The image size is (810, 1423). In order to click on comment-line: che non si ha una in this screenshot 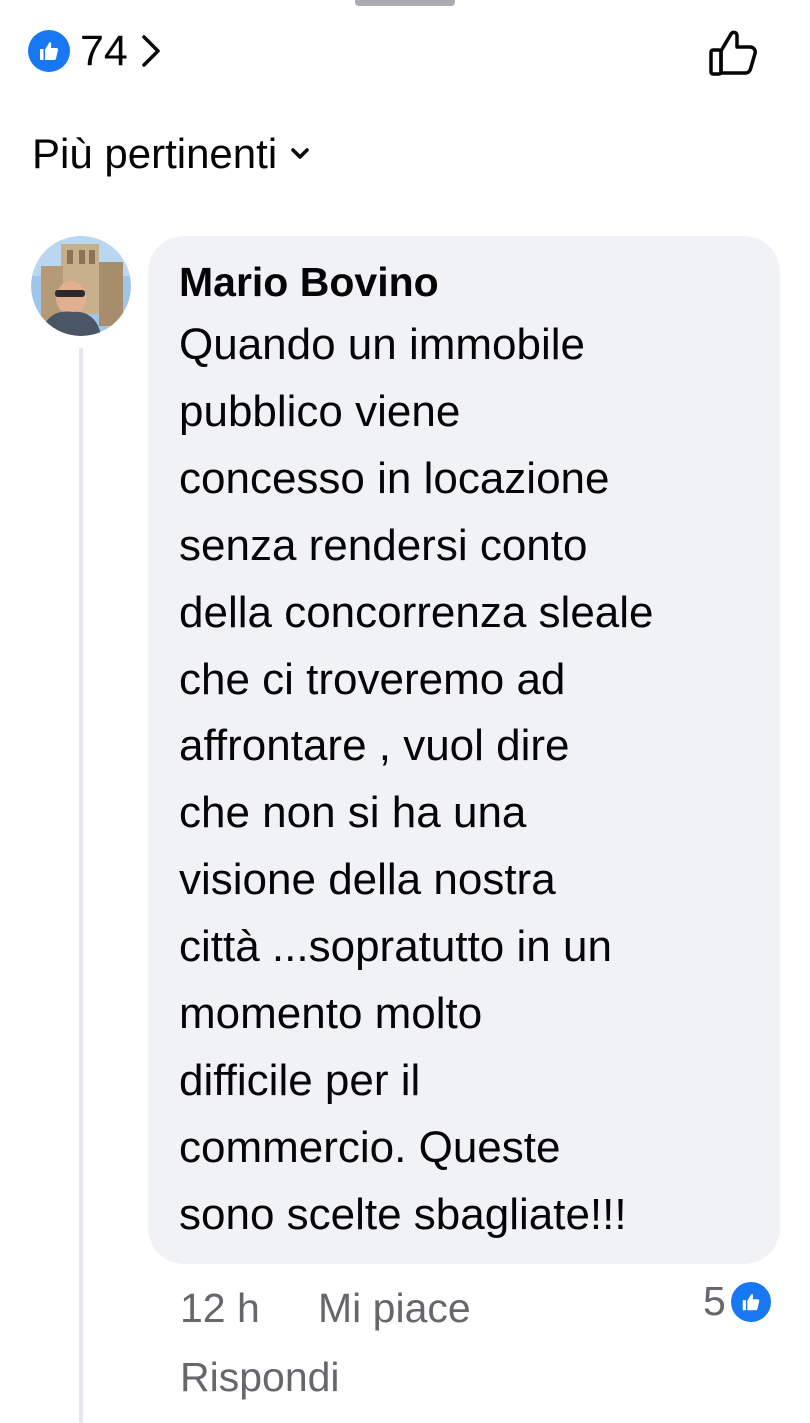, I will do `click(353, 813)`.